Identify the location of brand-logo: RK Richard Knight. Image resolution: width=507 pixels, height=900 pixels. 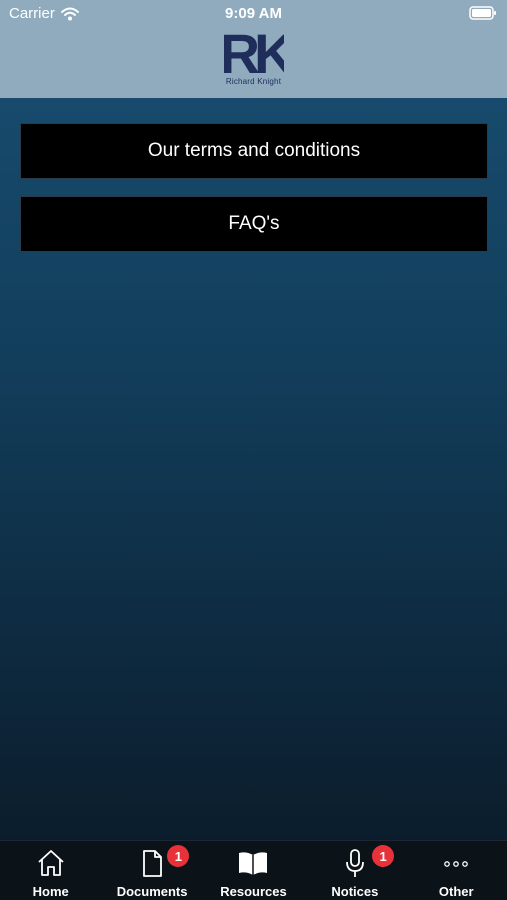
(253, 58).